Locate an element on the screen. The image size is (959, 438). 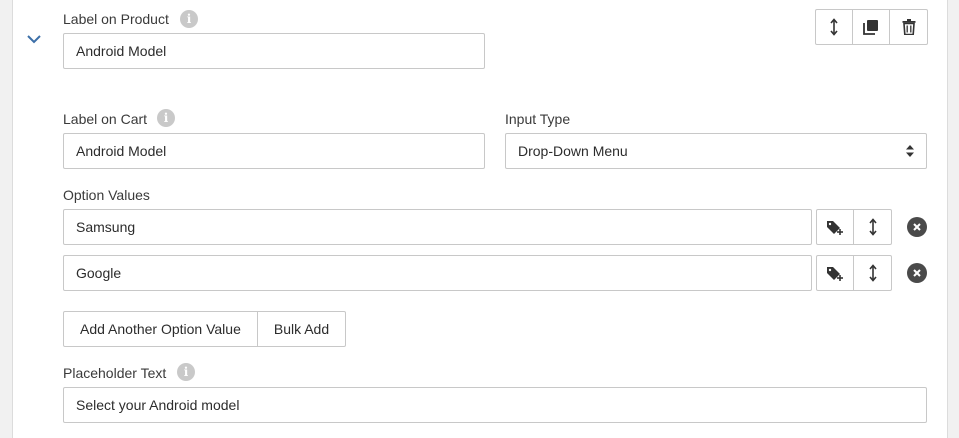
duplicate-button is located at coordinates (871, 27).